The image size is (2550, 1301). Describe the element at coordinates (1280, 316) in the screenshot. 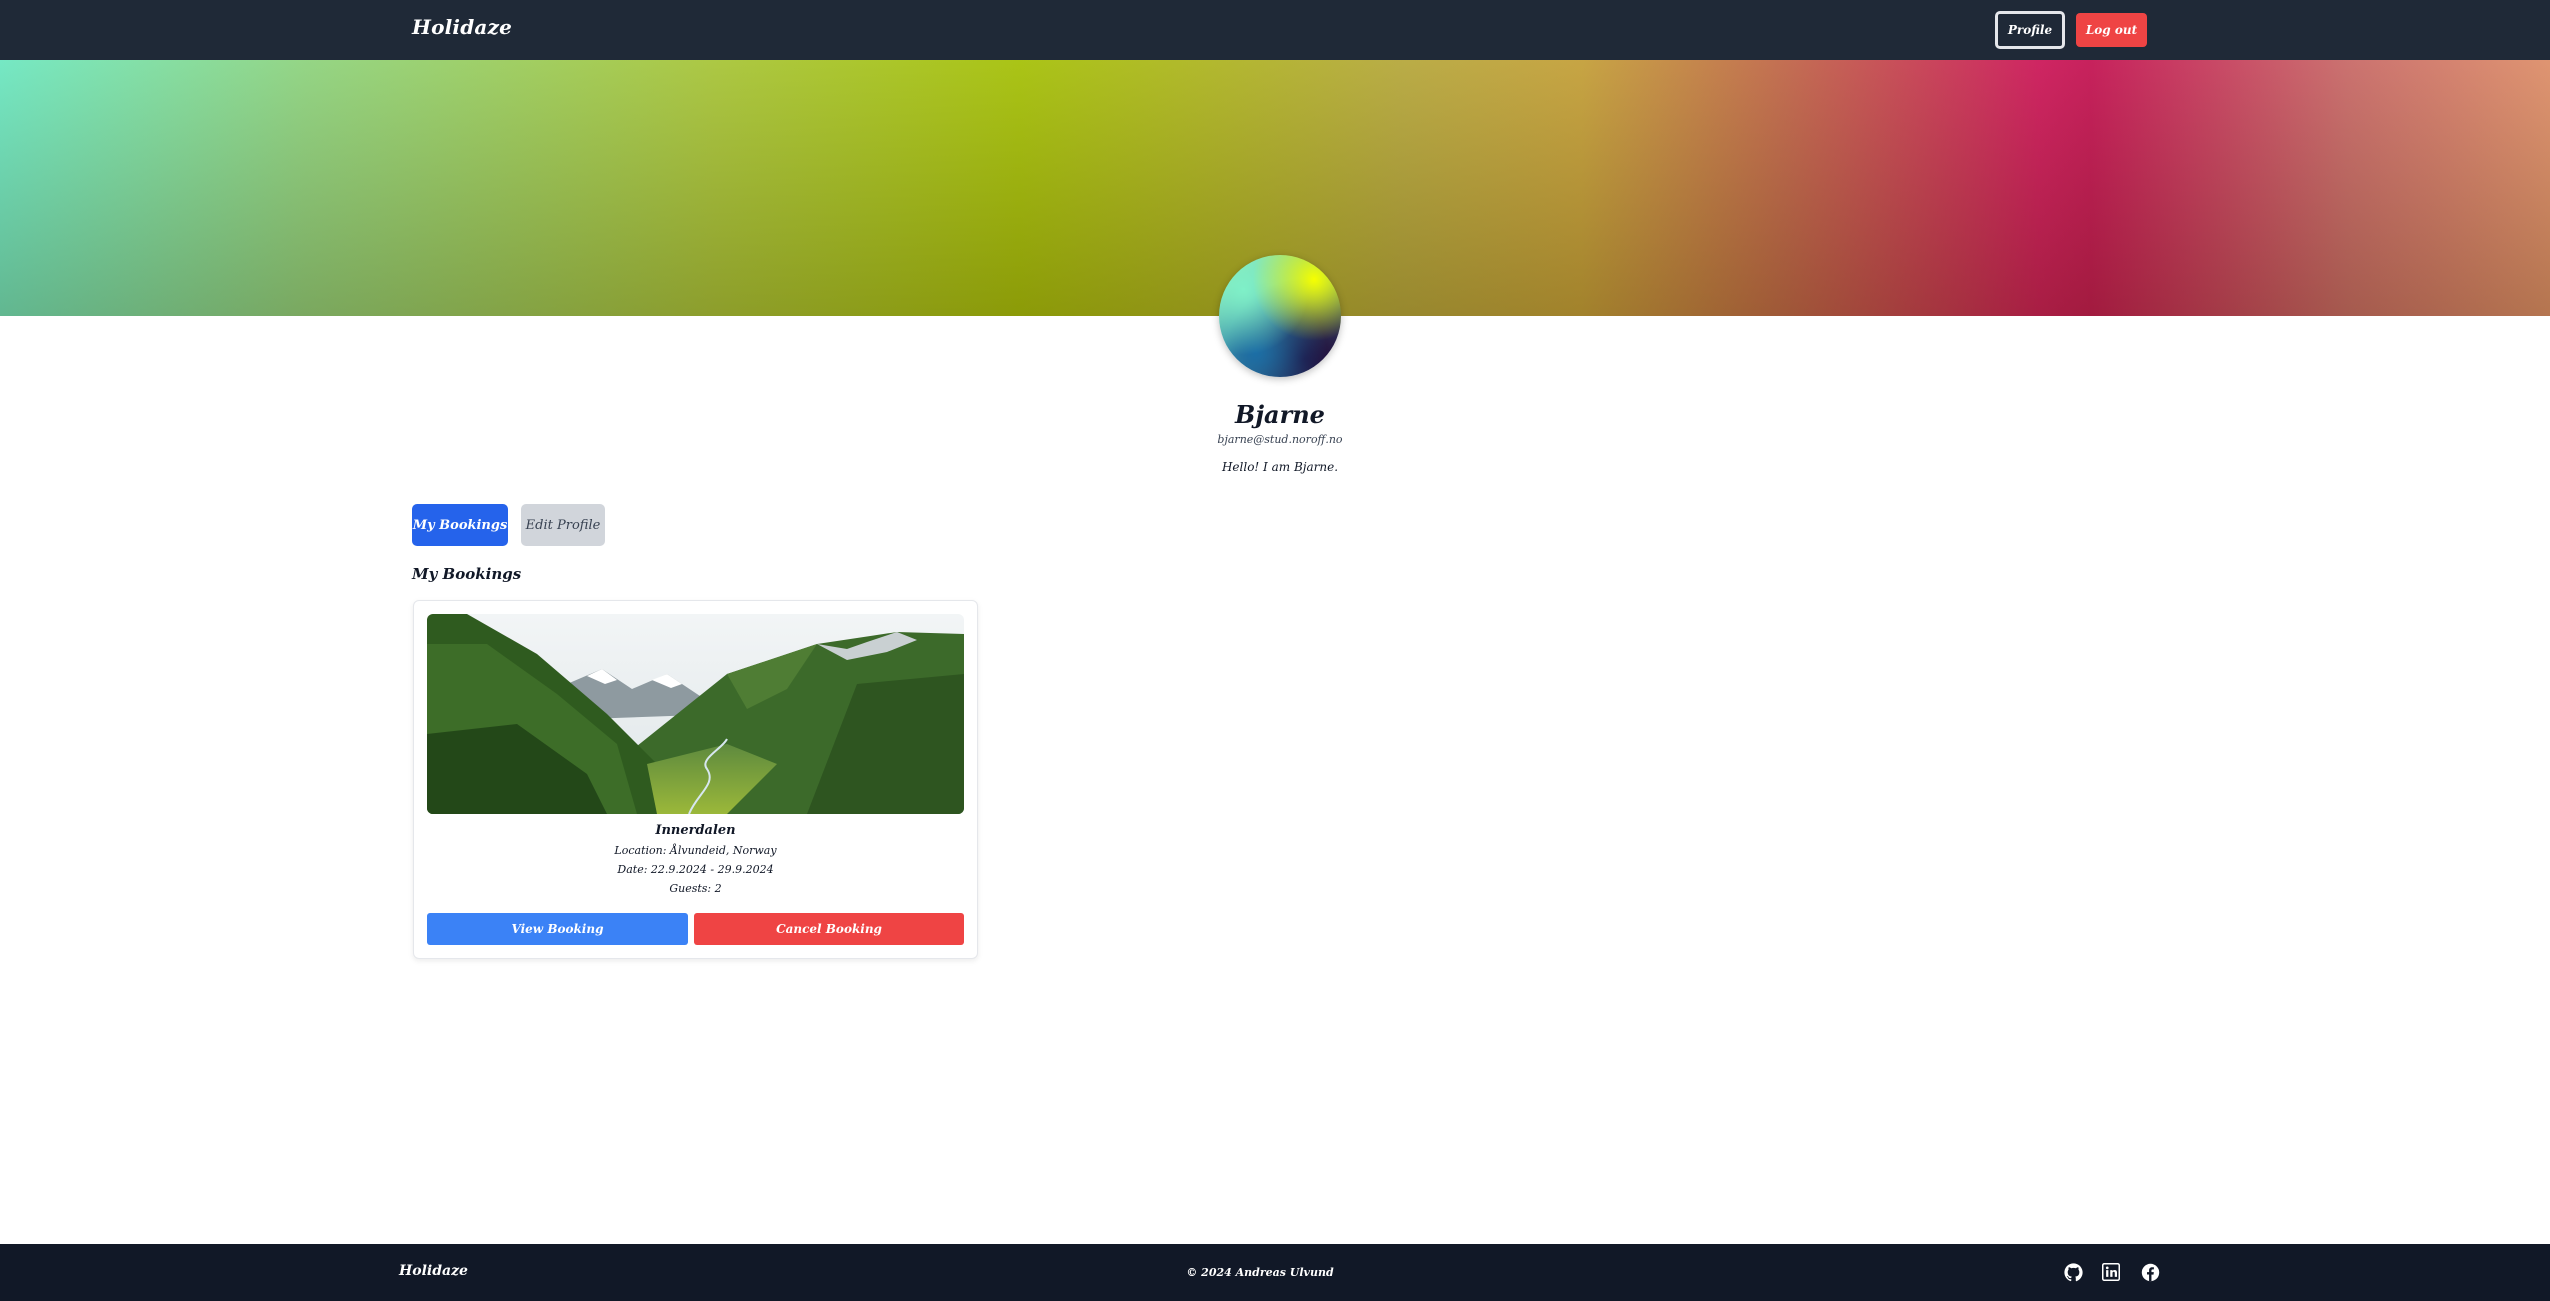

I see `avatar` at that location.